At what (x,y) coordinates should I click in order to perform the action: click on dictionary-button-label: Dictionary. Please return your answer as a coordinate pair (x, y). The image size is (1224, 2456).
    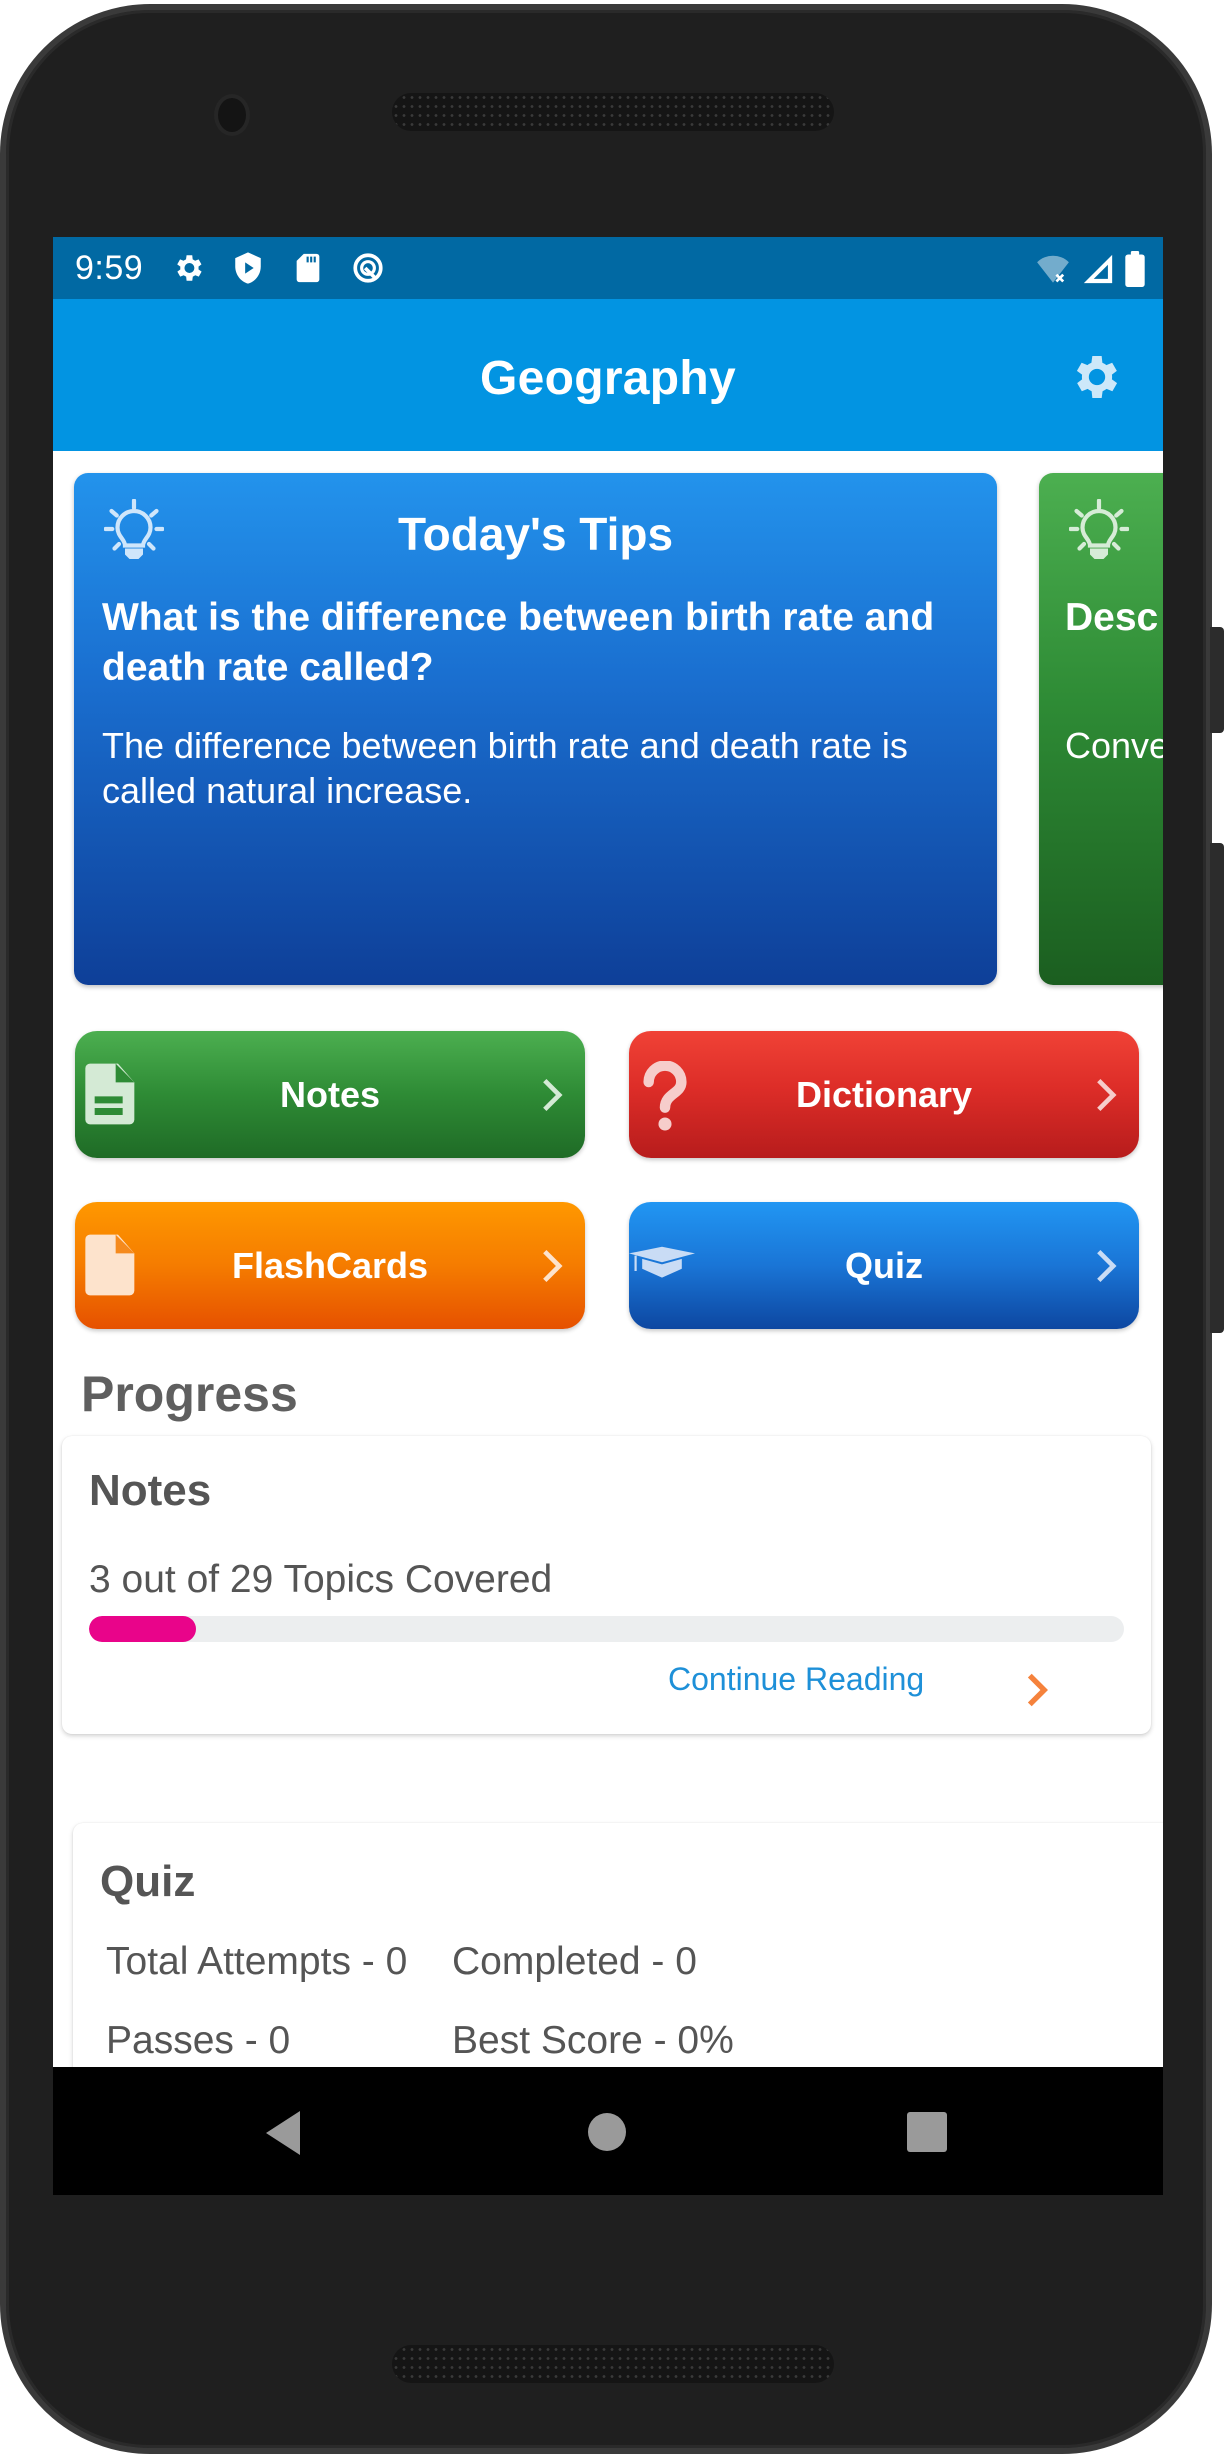
    Looking at the image, I should click on (884, 1094).